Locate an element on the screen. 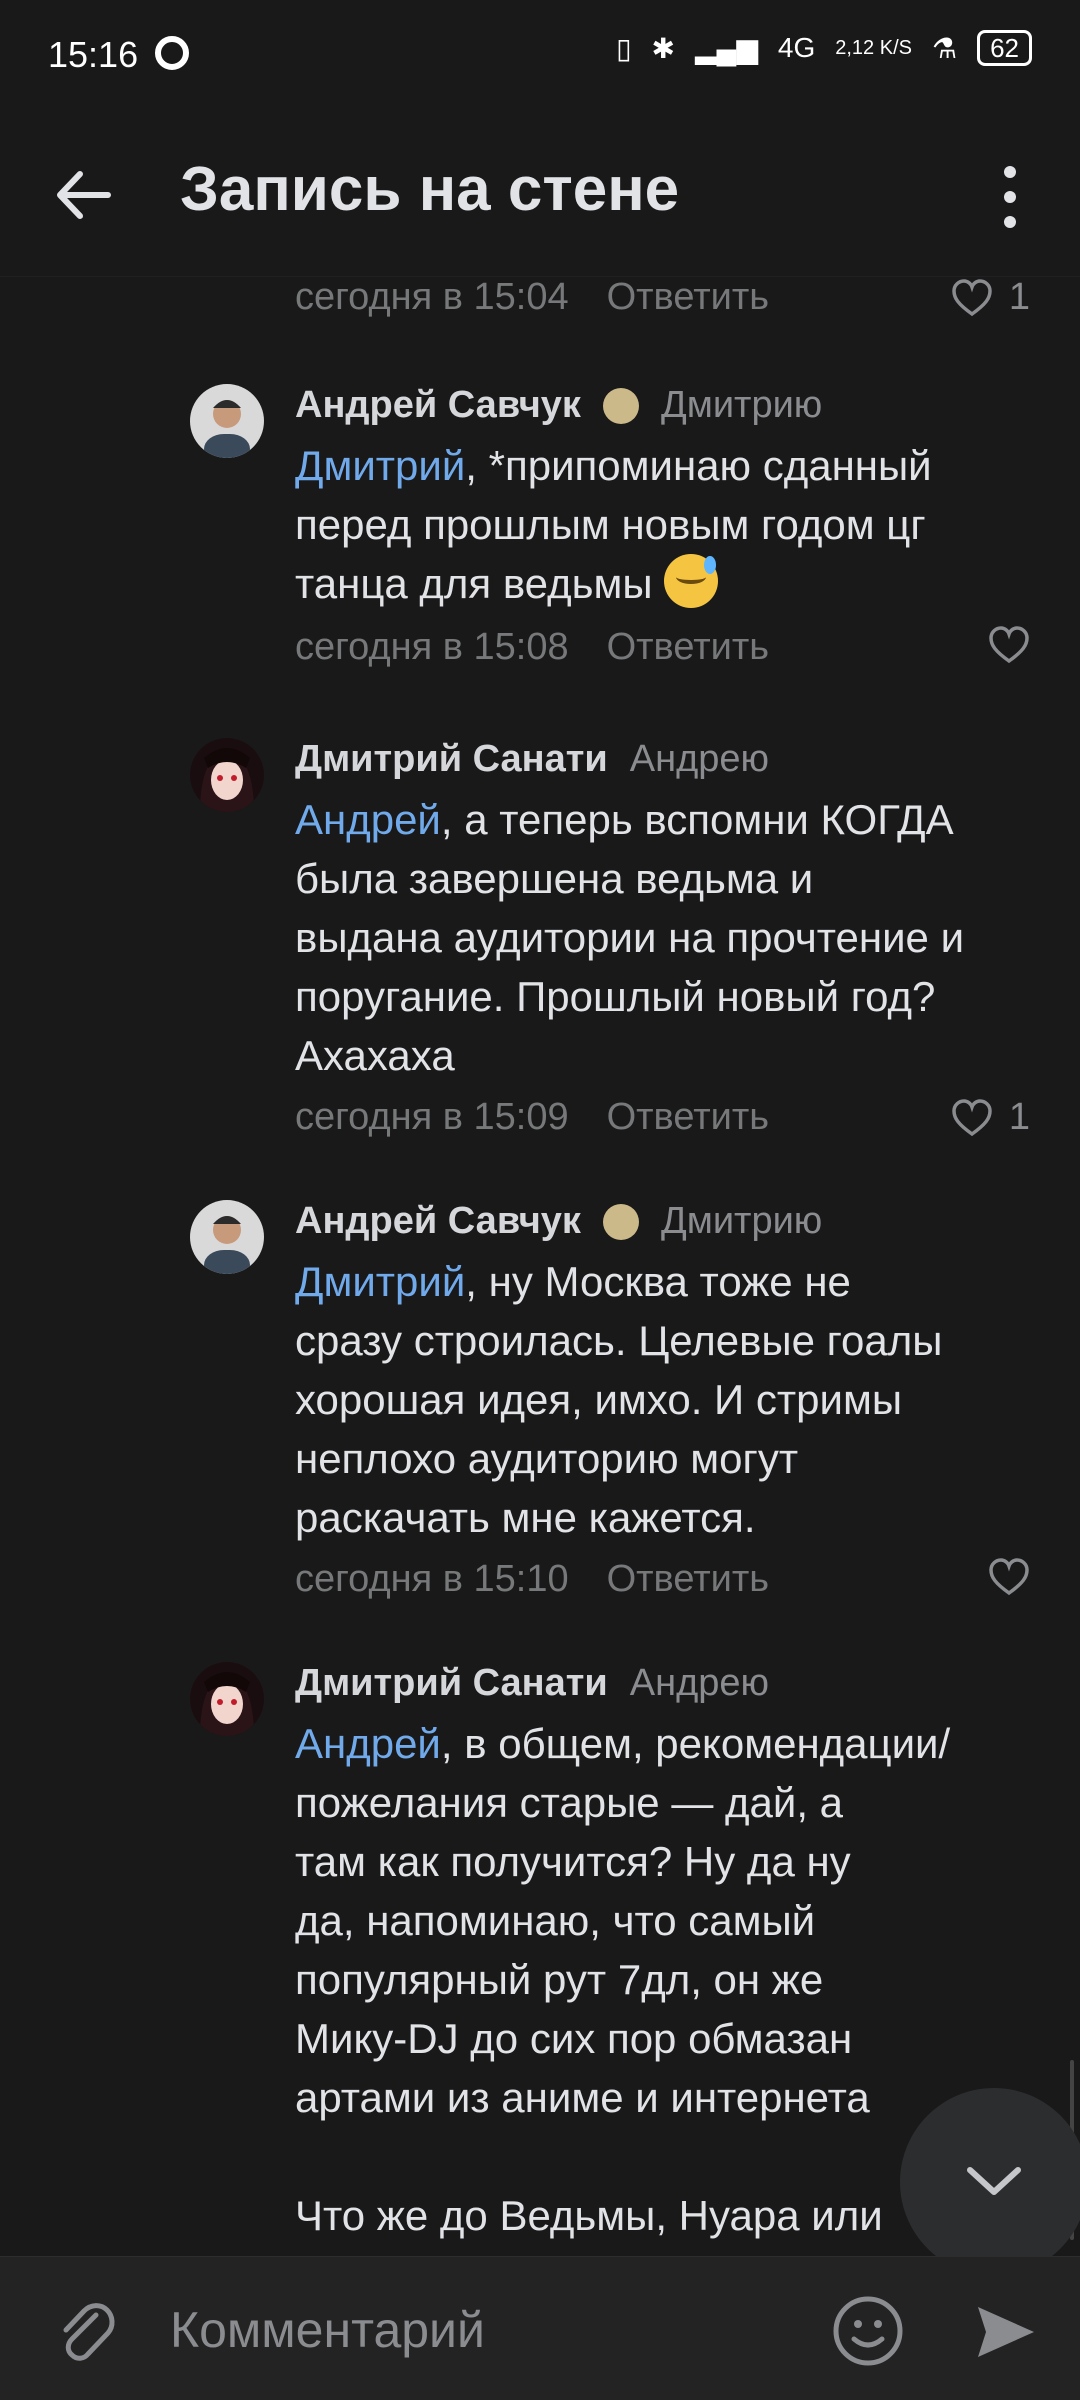 The height and width of the screenshot is (2400, 1080). comment-meta: сегодня в 15:09 Ответить is located at coordinates (532, 1117).